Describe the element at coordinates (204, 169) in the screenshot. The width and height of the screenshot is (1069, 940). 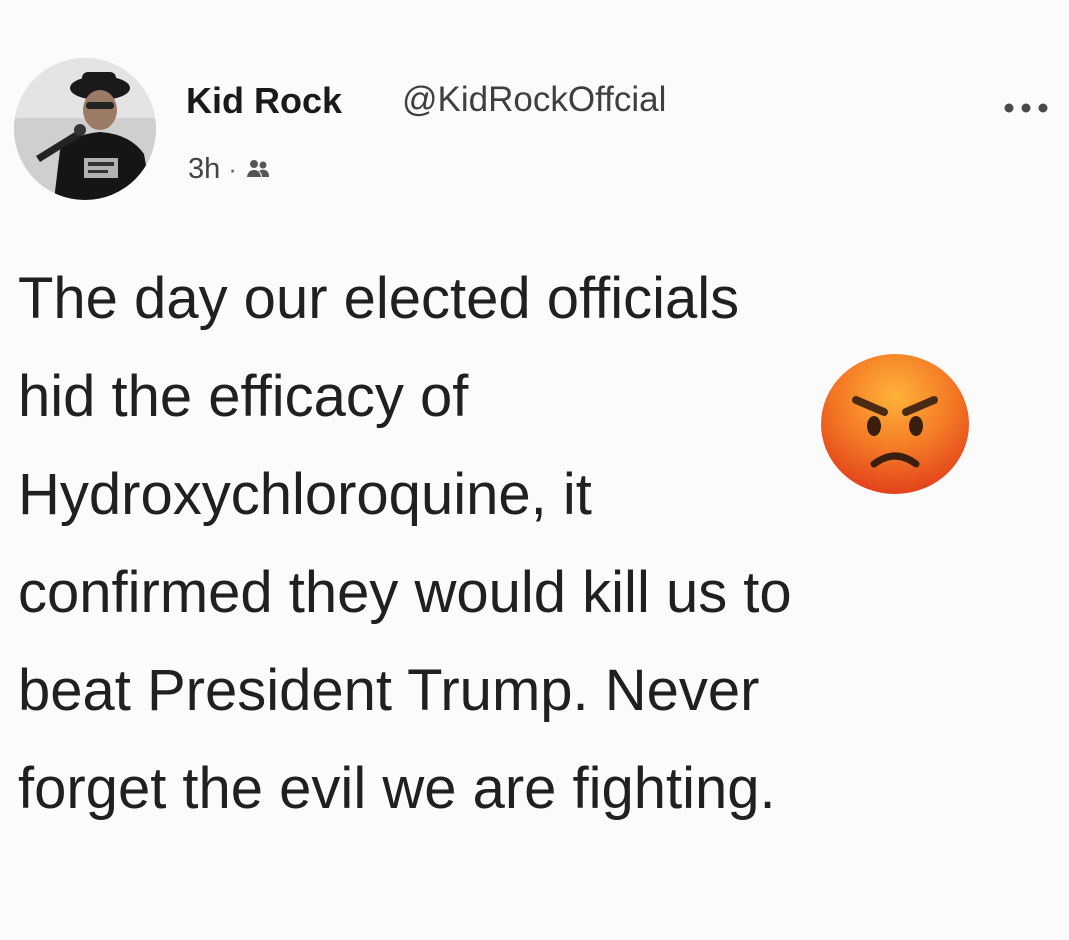
I see `post-timestamp: 3h` at that location.